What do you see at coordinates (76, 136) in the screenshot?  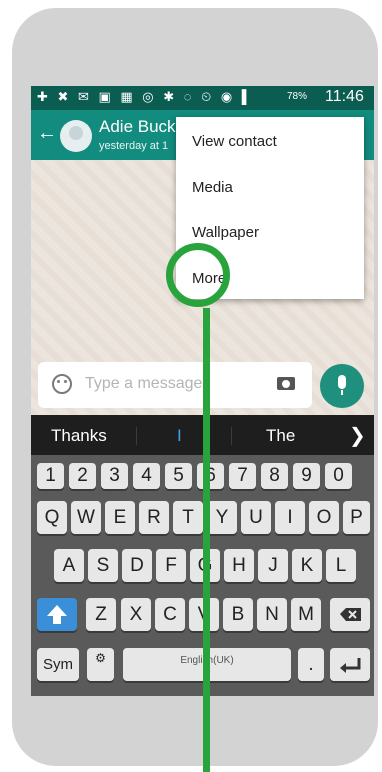 I see `avatar` at bounding box center [76, 136].